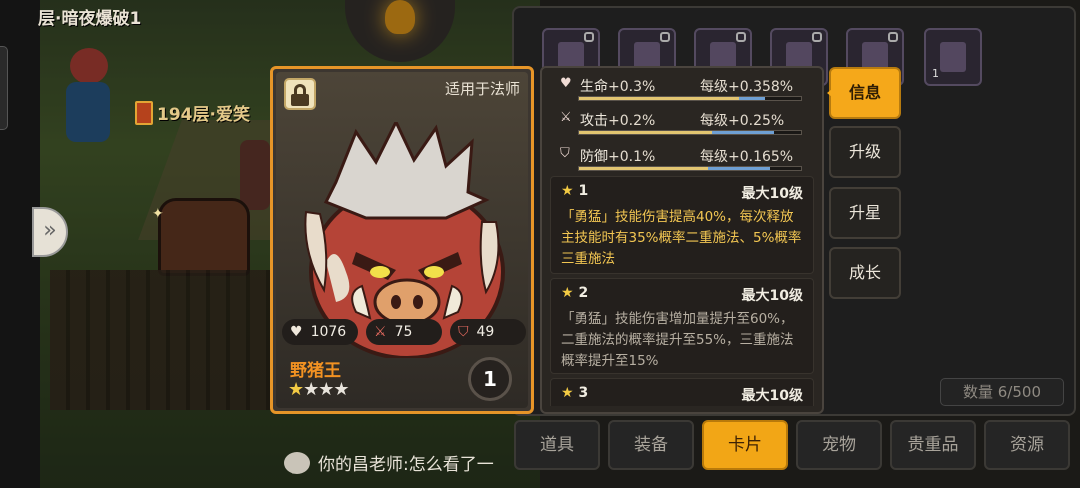 The height and width of the screenshot is (488, 1080). What do you see at coordinates (865, 273) in the screenshot?
I see `growth-button: 成长` at bounding box center [865, 273].